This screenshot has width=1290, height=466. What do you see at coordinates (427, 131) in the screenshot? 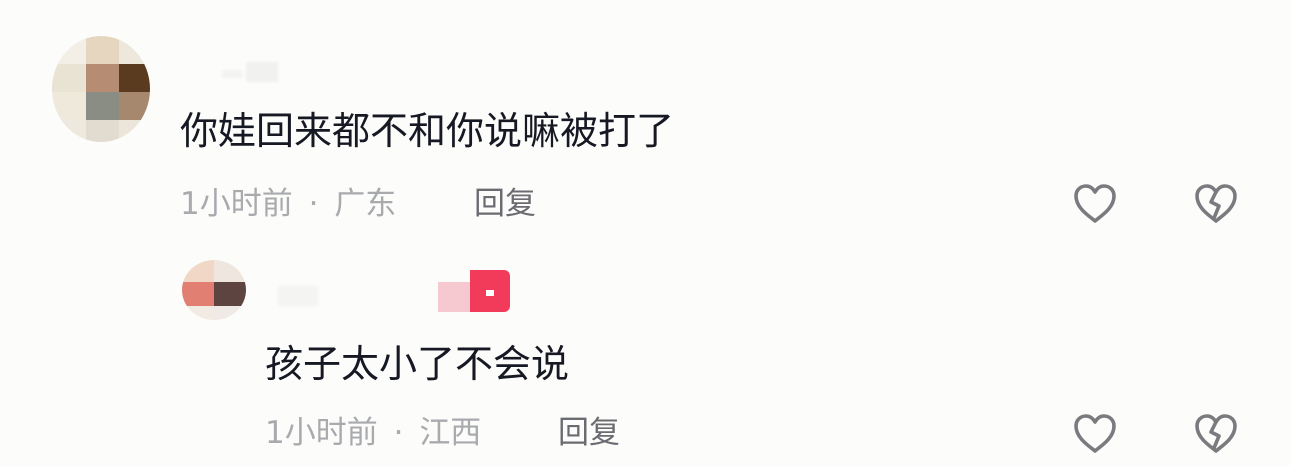
I see `comment-text: 你娃回来都不和你说嘛被打了` at bounding box center [427, 131].